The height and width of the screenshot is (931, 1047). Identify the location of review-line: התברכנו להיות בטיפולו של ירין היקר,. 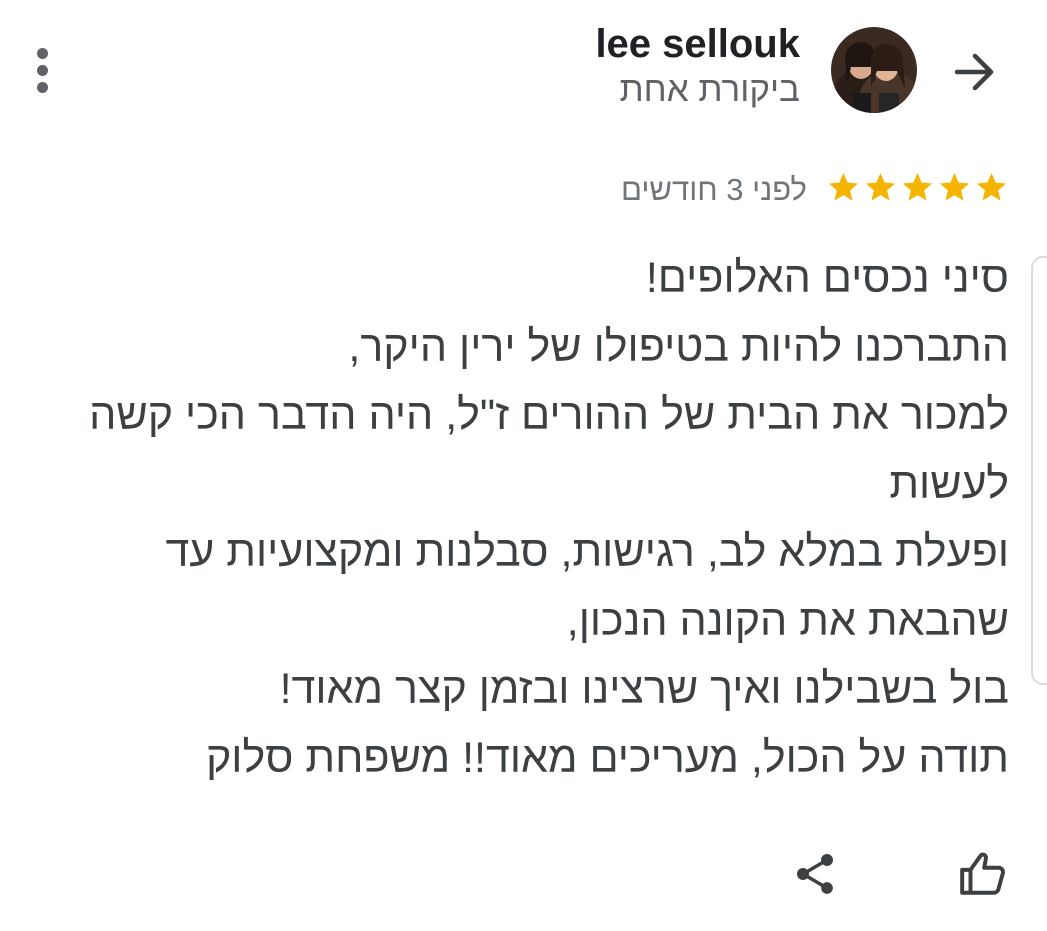
(678, 346).